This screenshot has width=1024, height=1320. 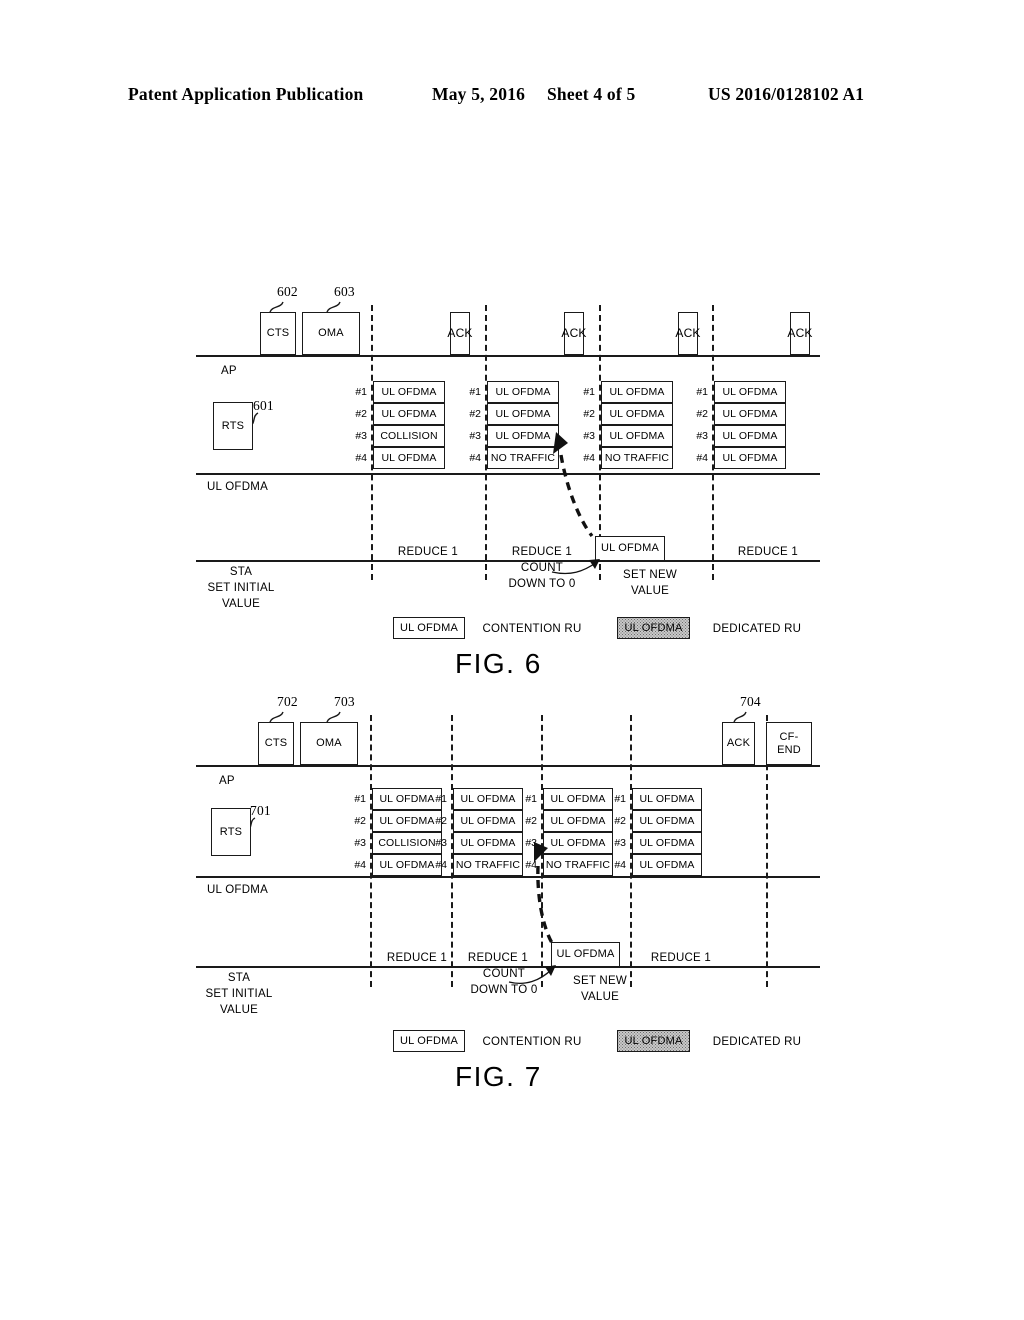 I want to click on fig7-ru-cell-g4-r2: UL OFDMA, so click(x=667, y=821).